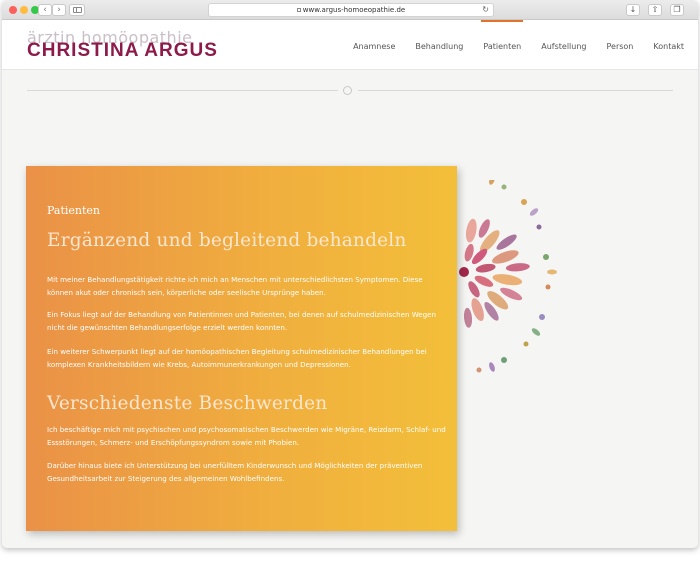 The image size is (700, 566). What do you see at coordinates (59, 10) in the screenshot?
I see `forward-button: ›` at bounding box center [59, 10].